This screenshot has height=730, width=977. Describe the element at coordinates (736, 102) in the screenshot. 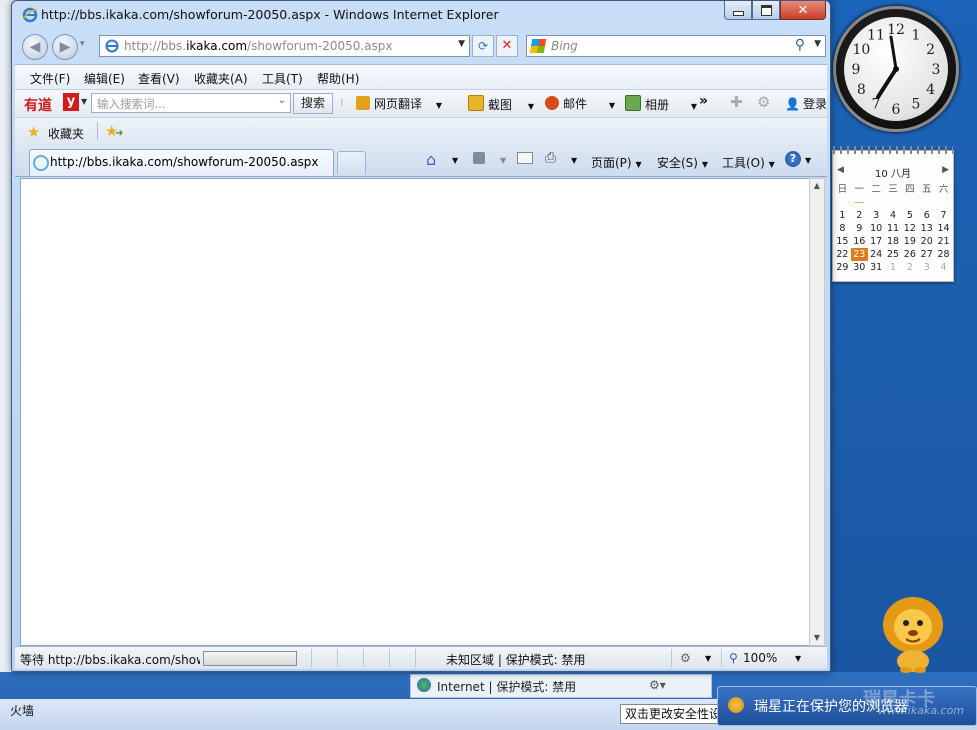

I see `add-icon: ✚` at that location.